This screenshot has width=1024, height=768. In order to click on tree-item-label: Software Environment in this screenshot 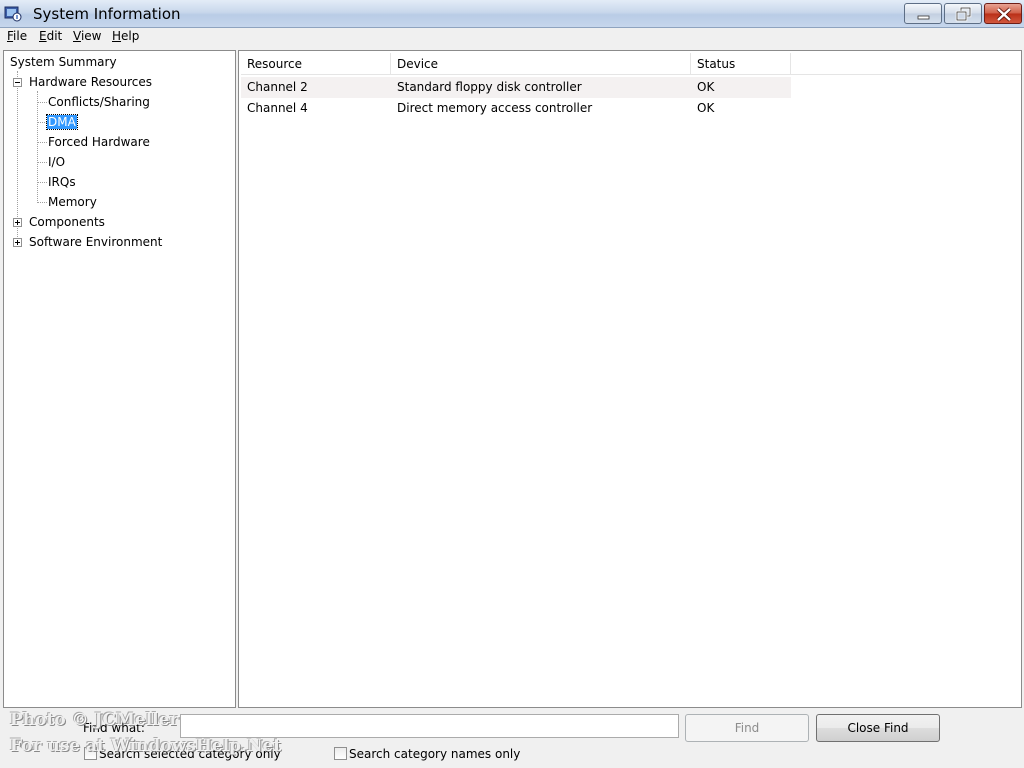, I will do `click(96, 242)`.